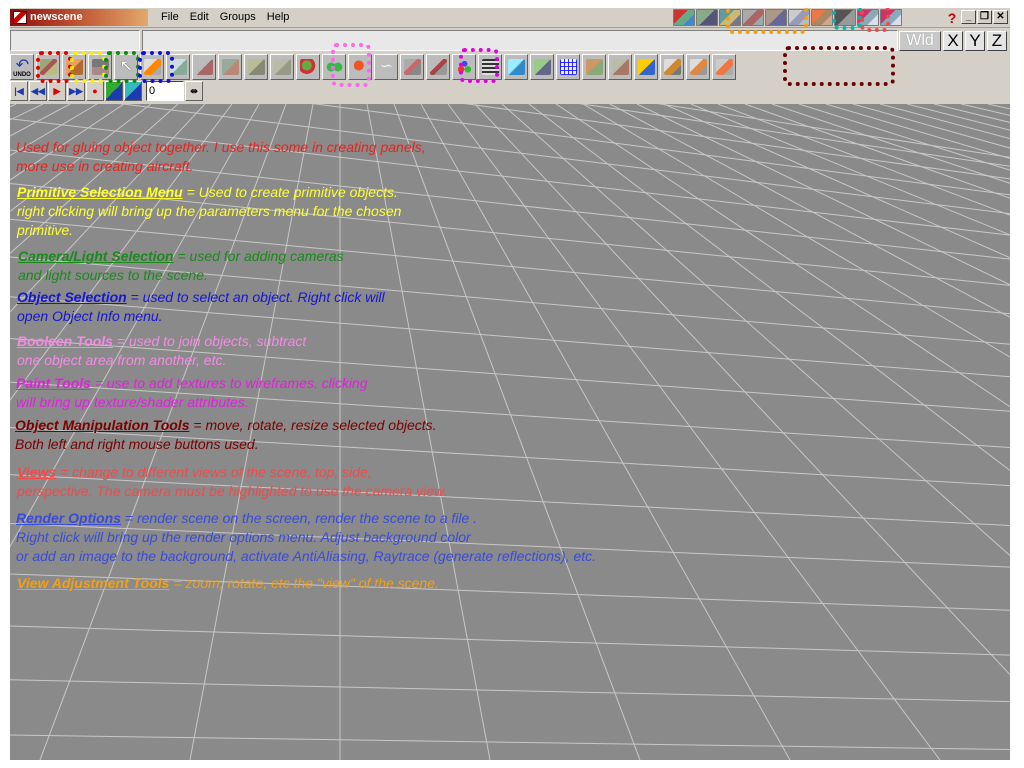 The image size is (1024, 768). I want to click on status-field, so click(75, 40).